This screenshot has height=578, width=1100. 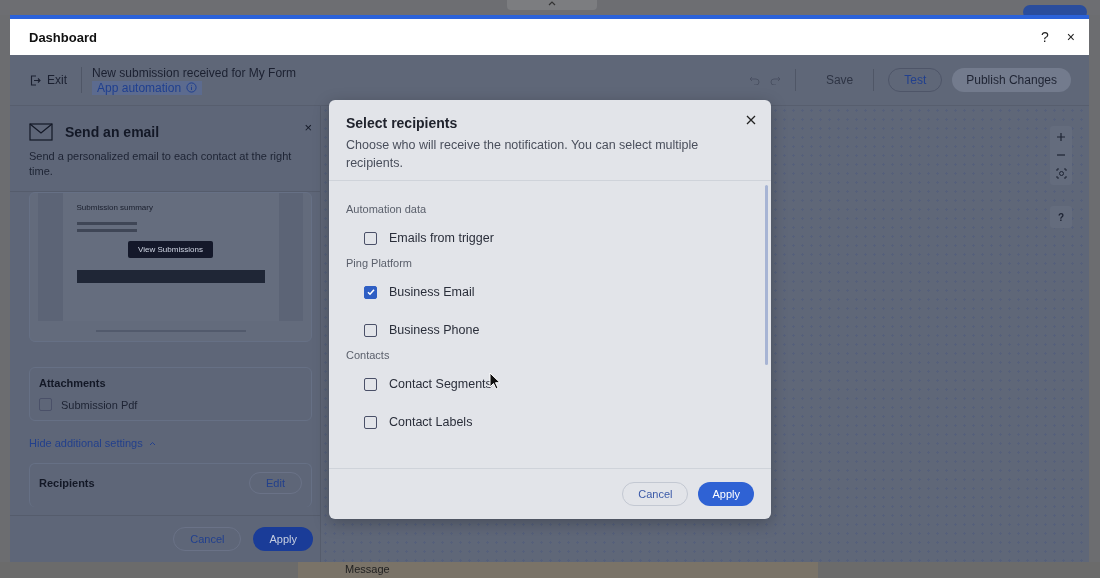 What do you see at coordinates (67, 483) in the screenshot?
I see `section-title: Recipients` at bounding box center [67, 483].